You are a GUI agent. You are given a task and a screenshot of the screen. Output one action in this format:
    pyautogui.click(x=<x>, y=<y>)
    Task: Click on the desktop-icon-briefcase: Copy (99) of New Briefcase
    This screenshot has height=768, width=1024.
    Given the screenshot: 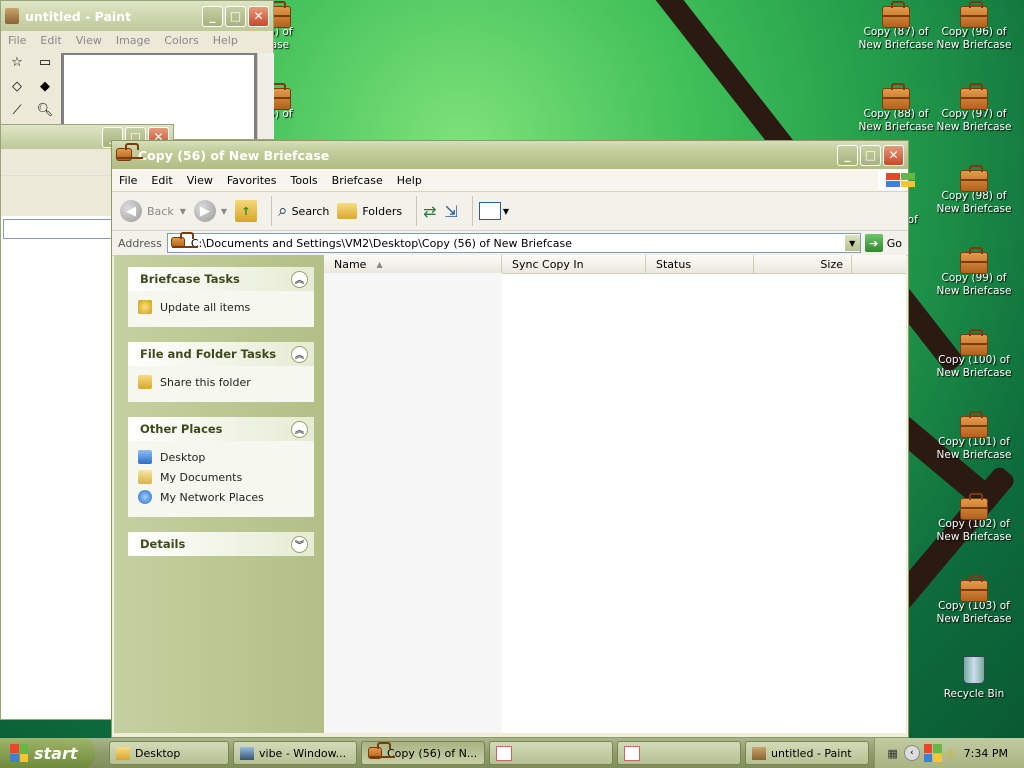 What is the action you would take?
    pyautogui.click(x=974, y=272)
    